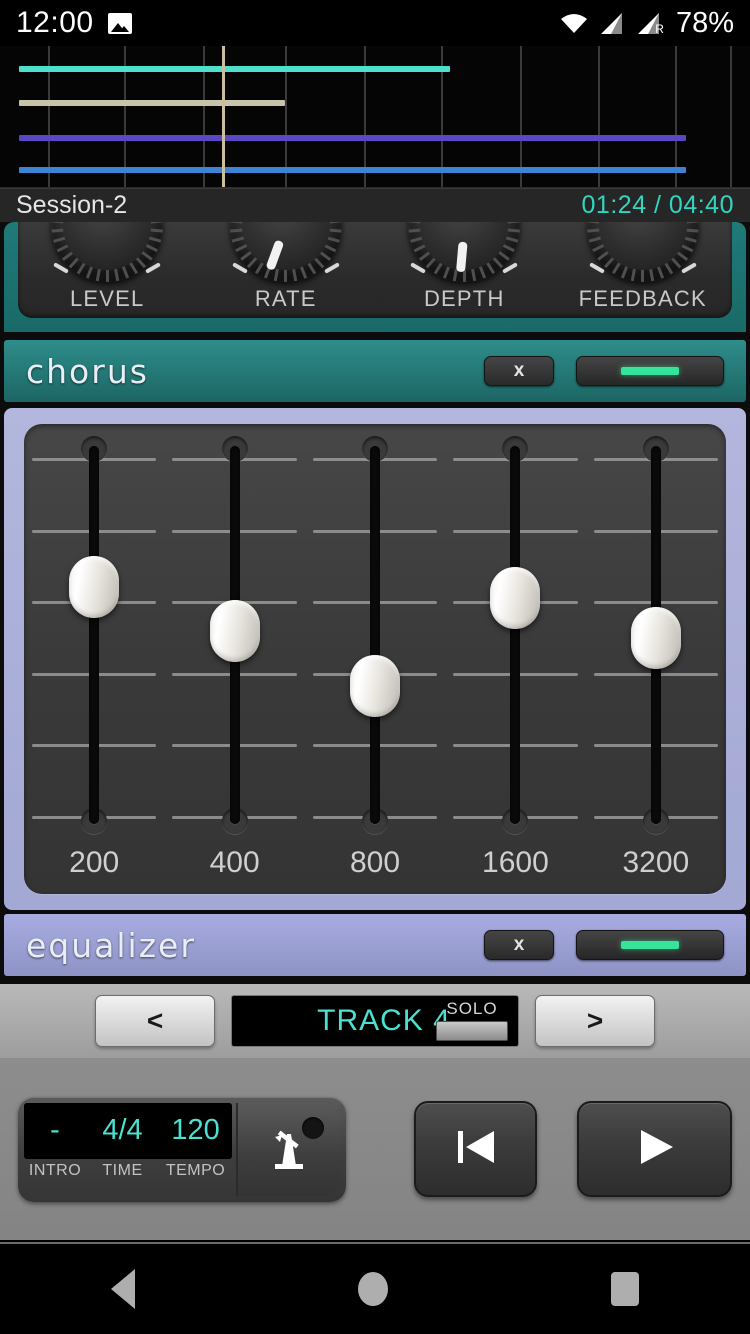 The width and height of the screenshot is (750, 1334). Describe the element at coordinates (519, 945) in the screenshot. I see `equalizer-close-button: x` at that location.